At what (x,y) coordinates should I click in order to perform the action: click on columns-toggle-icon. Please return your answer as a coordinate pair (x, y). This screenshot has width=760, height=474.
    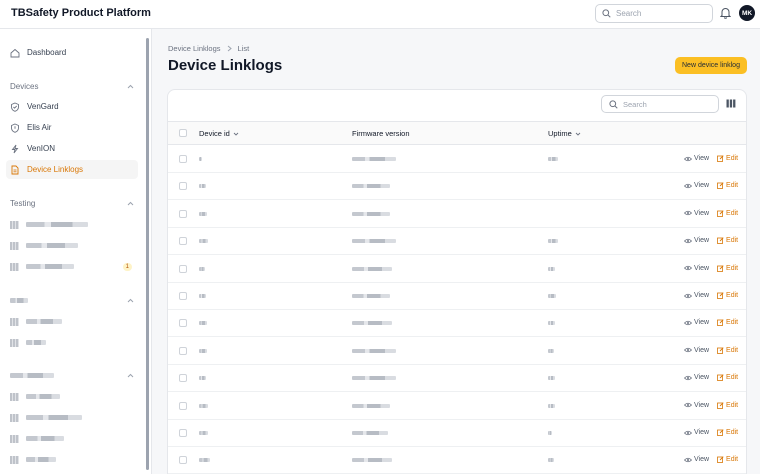
    Looking at the image, I should click on (731, 103).